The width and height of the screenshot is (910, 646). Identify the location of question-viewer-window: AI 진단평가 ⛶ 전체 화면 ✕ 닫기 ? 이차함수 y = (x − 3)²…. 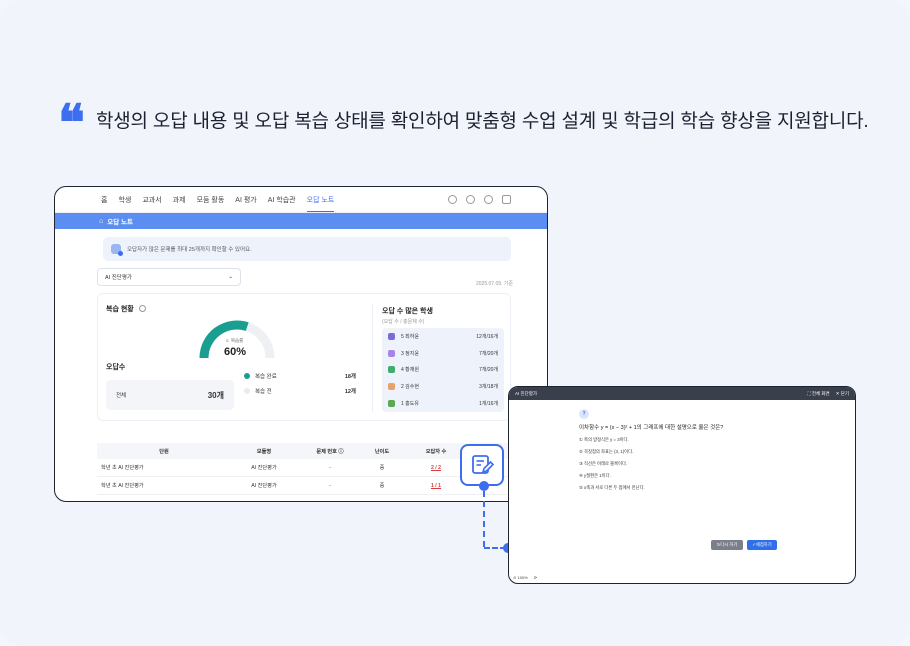
(682, 485).